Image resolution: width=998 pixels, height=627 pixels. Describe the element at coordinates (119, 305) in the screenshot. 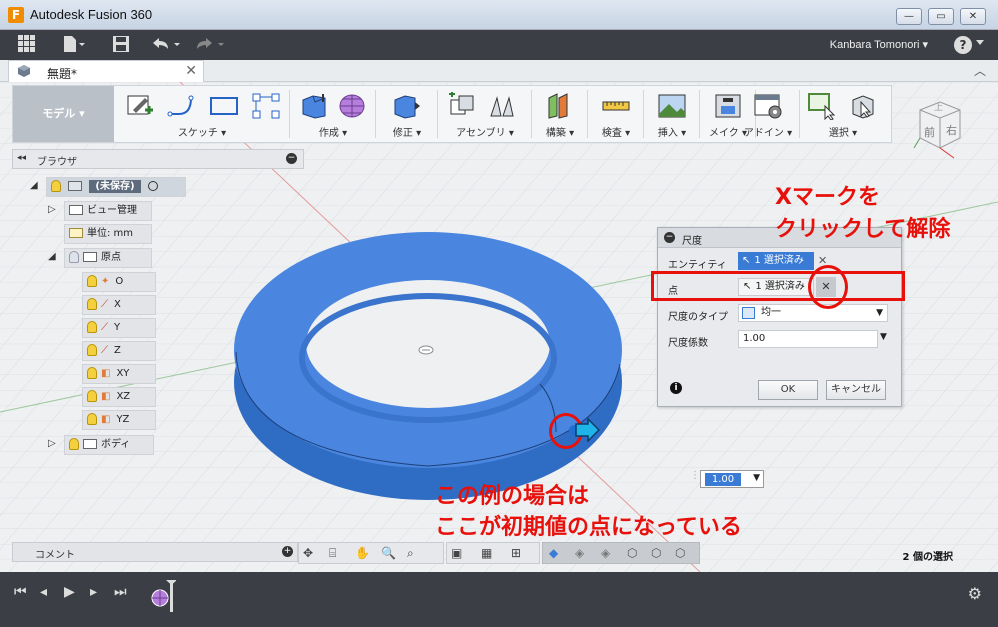

I see `tree-item-x-axis: ⟋ X` at that location.